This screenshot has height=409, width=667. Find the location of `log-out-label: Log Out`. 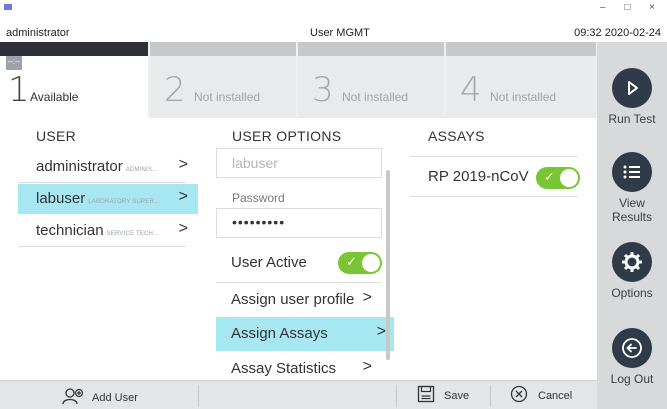

log-out-label: Log Out is located at coordinates (632, 379).